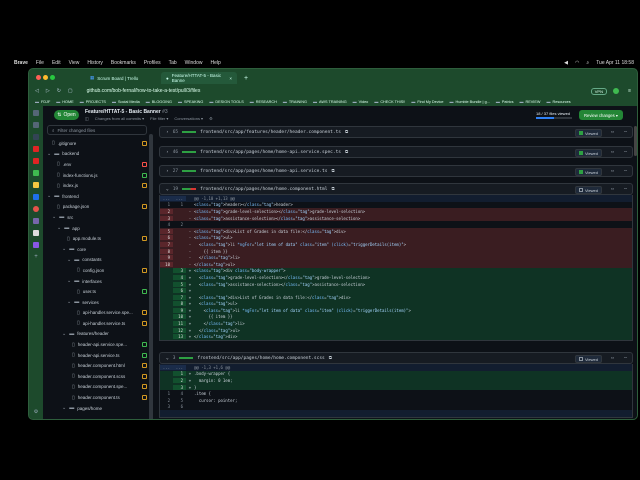  I want to click on bookmark-item: TRAINING, so click(295, 101).